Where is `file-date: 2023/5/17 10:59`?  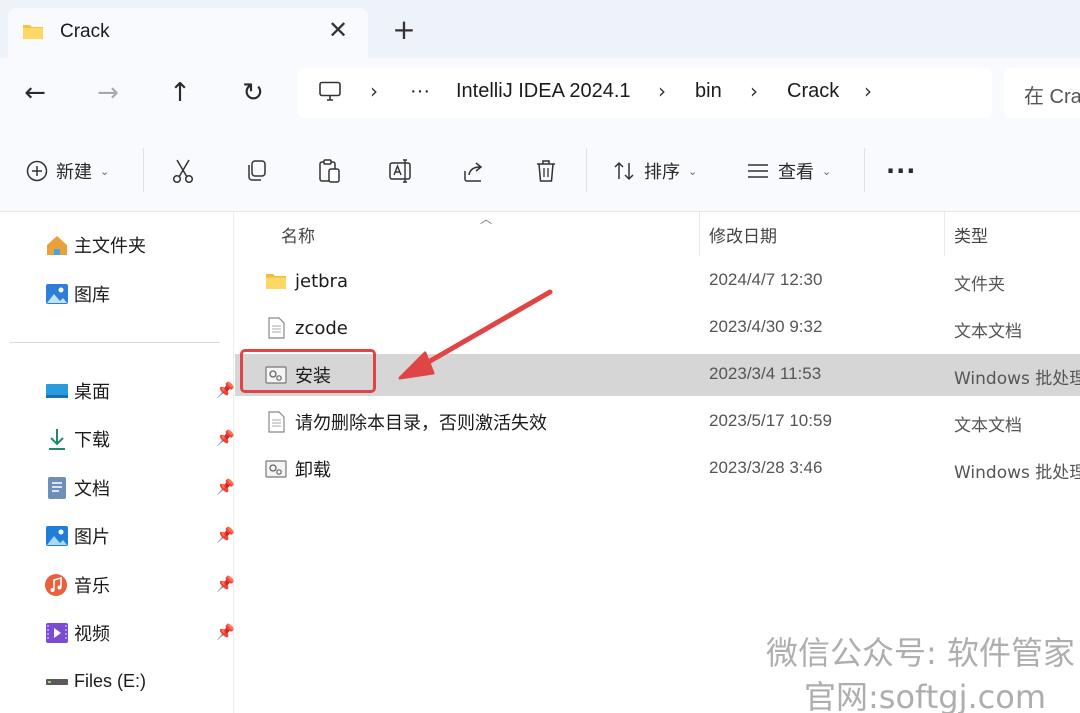
file-date: 2023/5/17 10:59 is located at coordinates (770, 420).